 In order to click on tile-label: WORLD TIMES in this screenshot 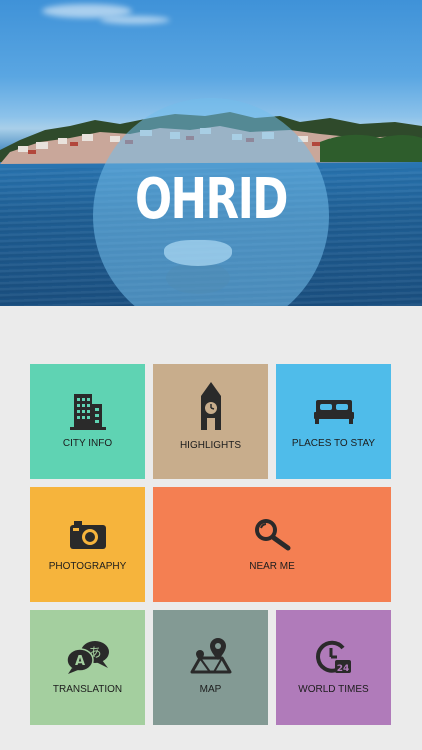, I will do `click(333, 689)`.